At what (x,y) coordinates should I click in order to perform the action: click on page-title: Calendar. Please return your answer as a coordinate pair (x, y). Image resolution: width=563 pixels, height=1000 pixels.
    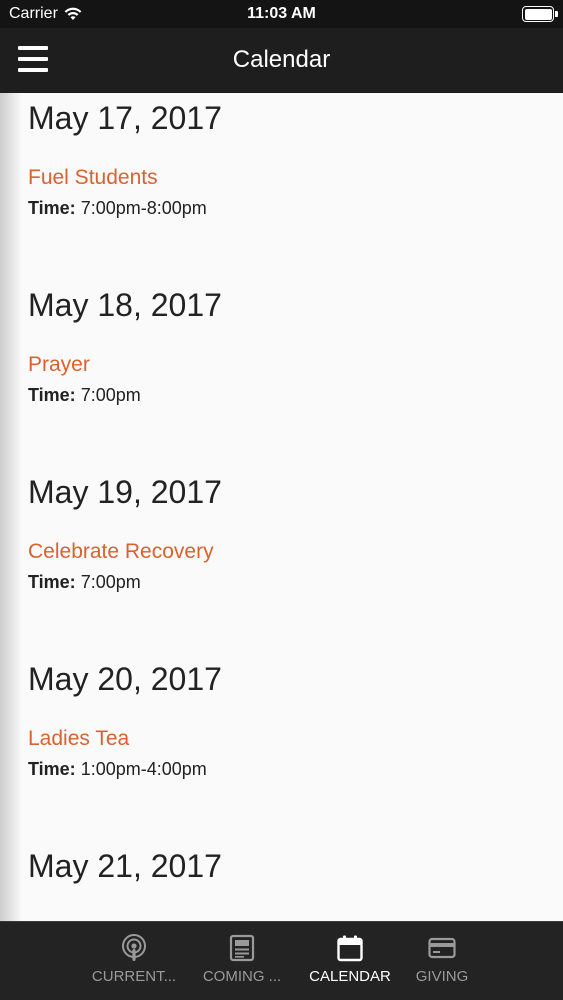
    Looking at the image, I should click on (281, 59).